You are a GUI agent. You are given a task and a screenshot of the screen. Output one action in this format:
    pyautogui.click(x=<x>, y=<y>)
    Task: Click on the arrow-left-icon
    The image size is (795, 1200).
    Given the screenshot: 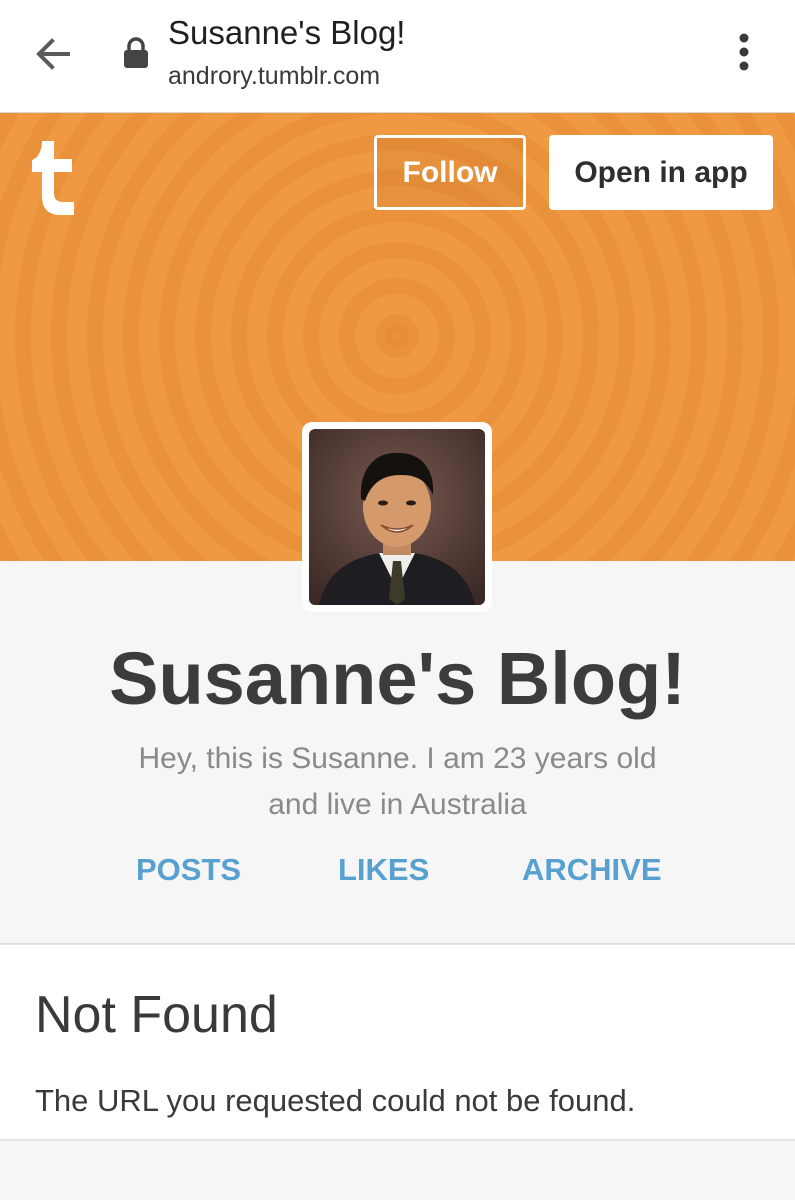 What is the action you would take?
    pyautogui.click(x=53, y=54)
    